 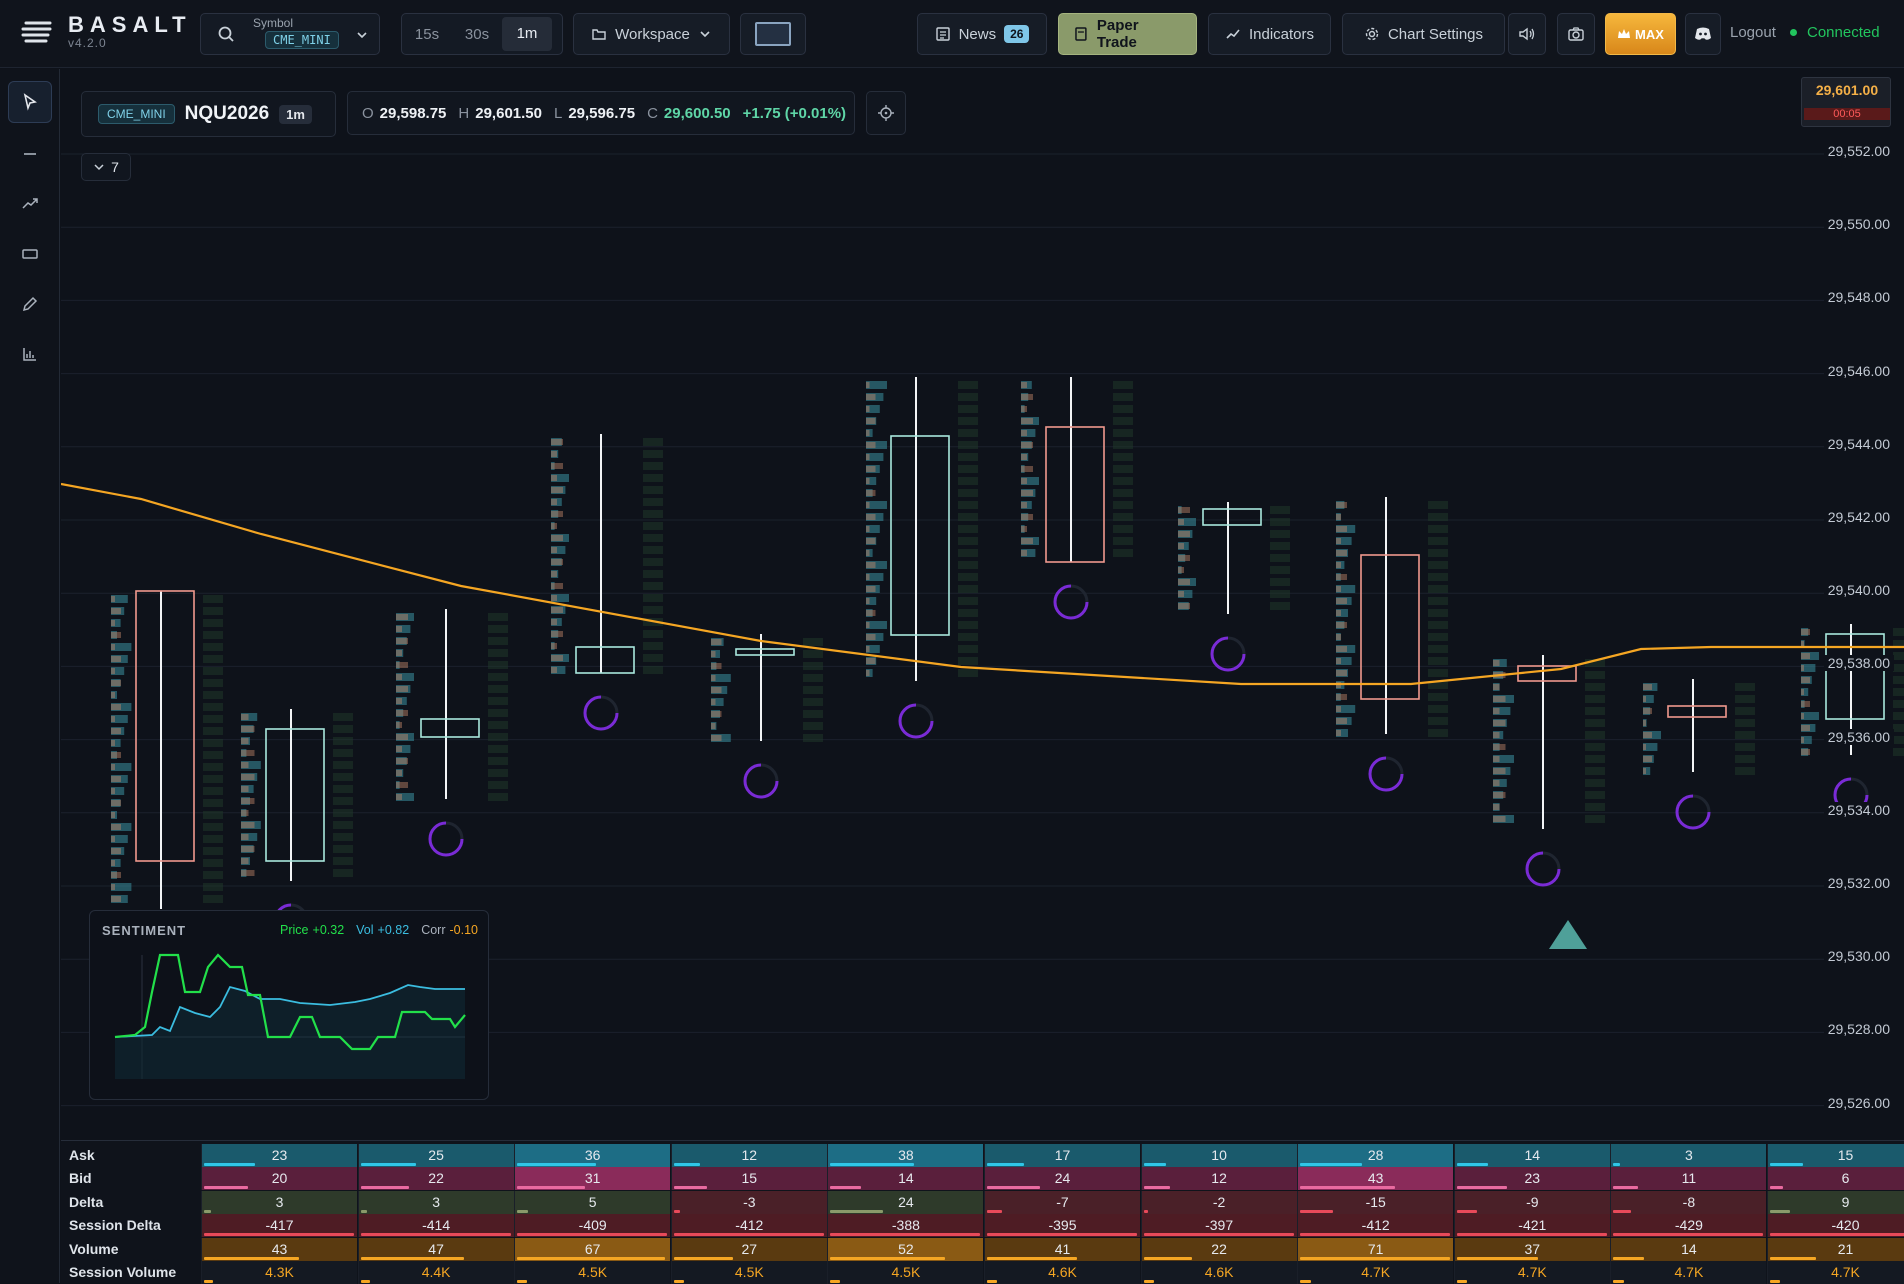 What do you see at coordinates (106, 32) in the screenshot?
I see `app-logo: BASALT v4.2.0` at bounding box center [106, 32].